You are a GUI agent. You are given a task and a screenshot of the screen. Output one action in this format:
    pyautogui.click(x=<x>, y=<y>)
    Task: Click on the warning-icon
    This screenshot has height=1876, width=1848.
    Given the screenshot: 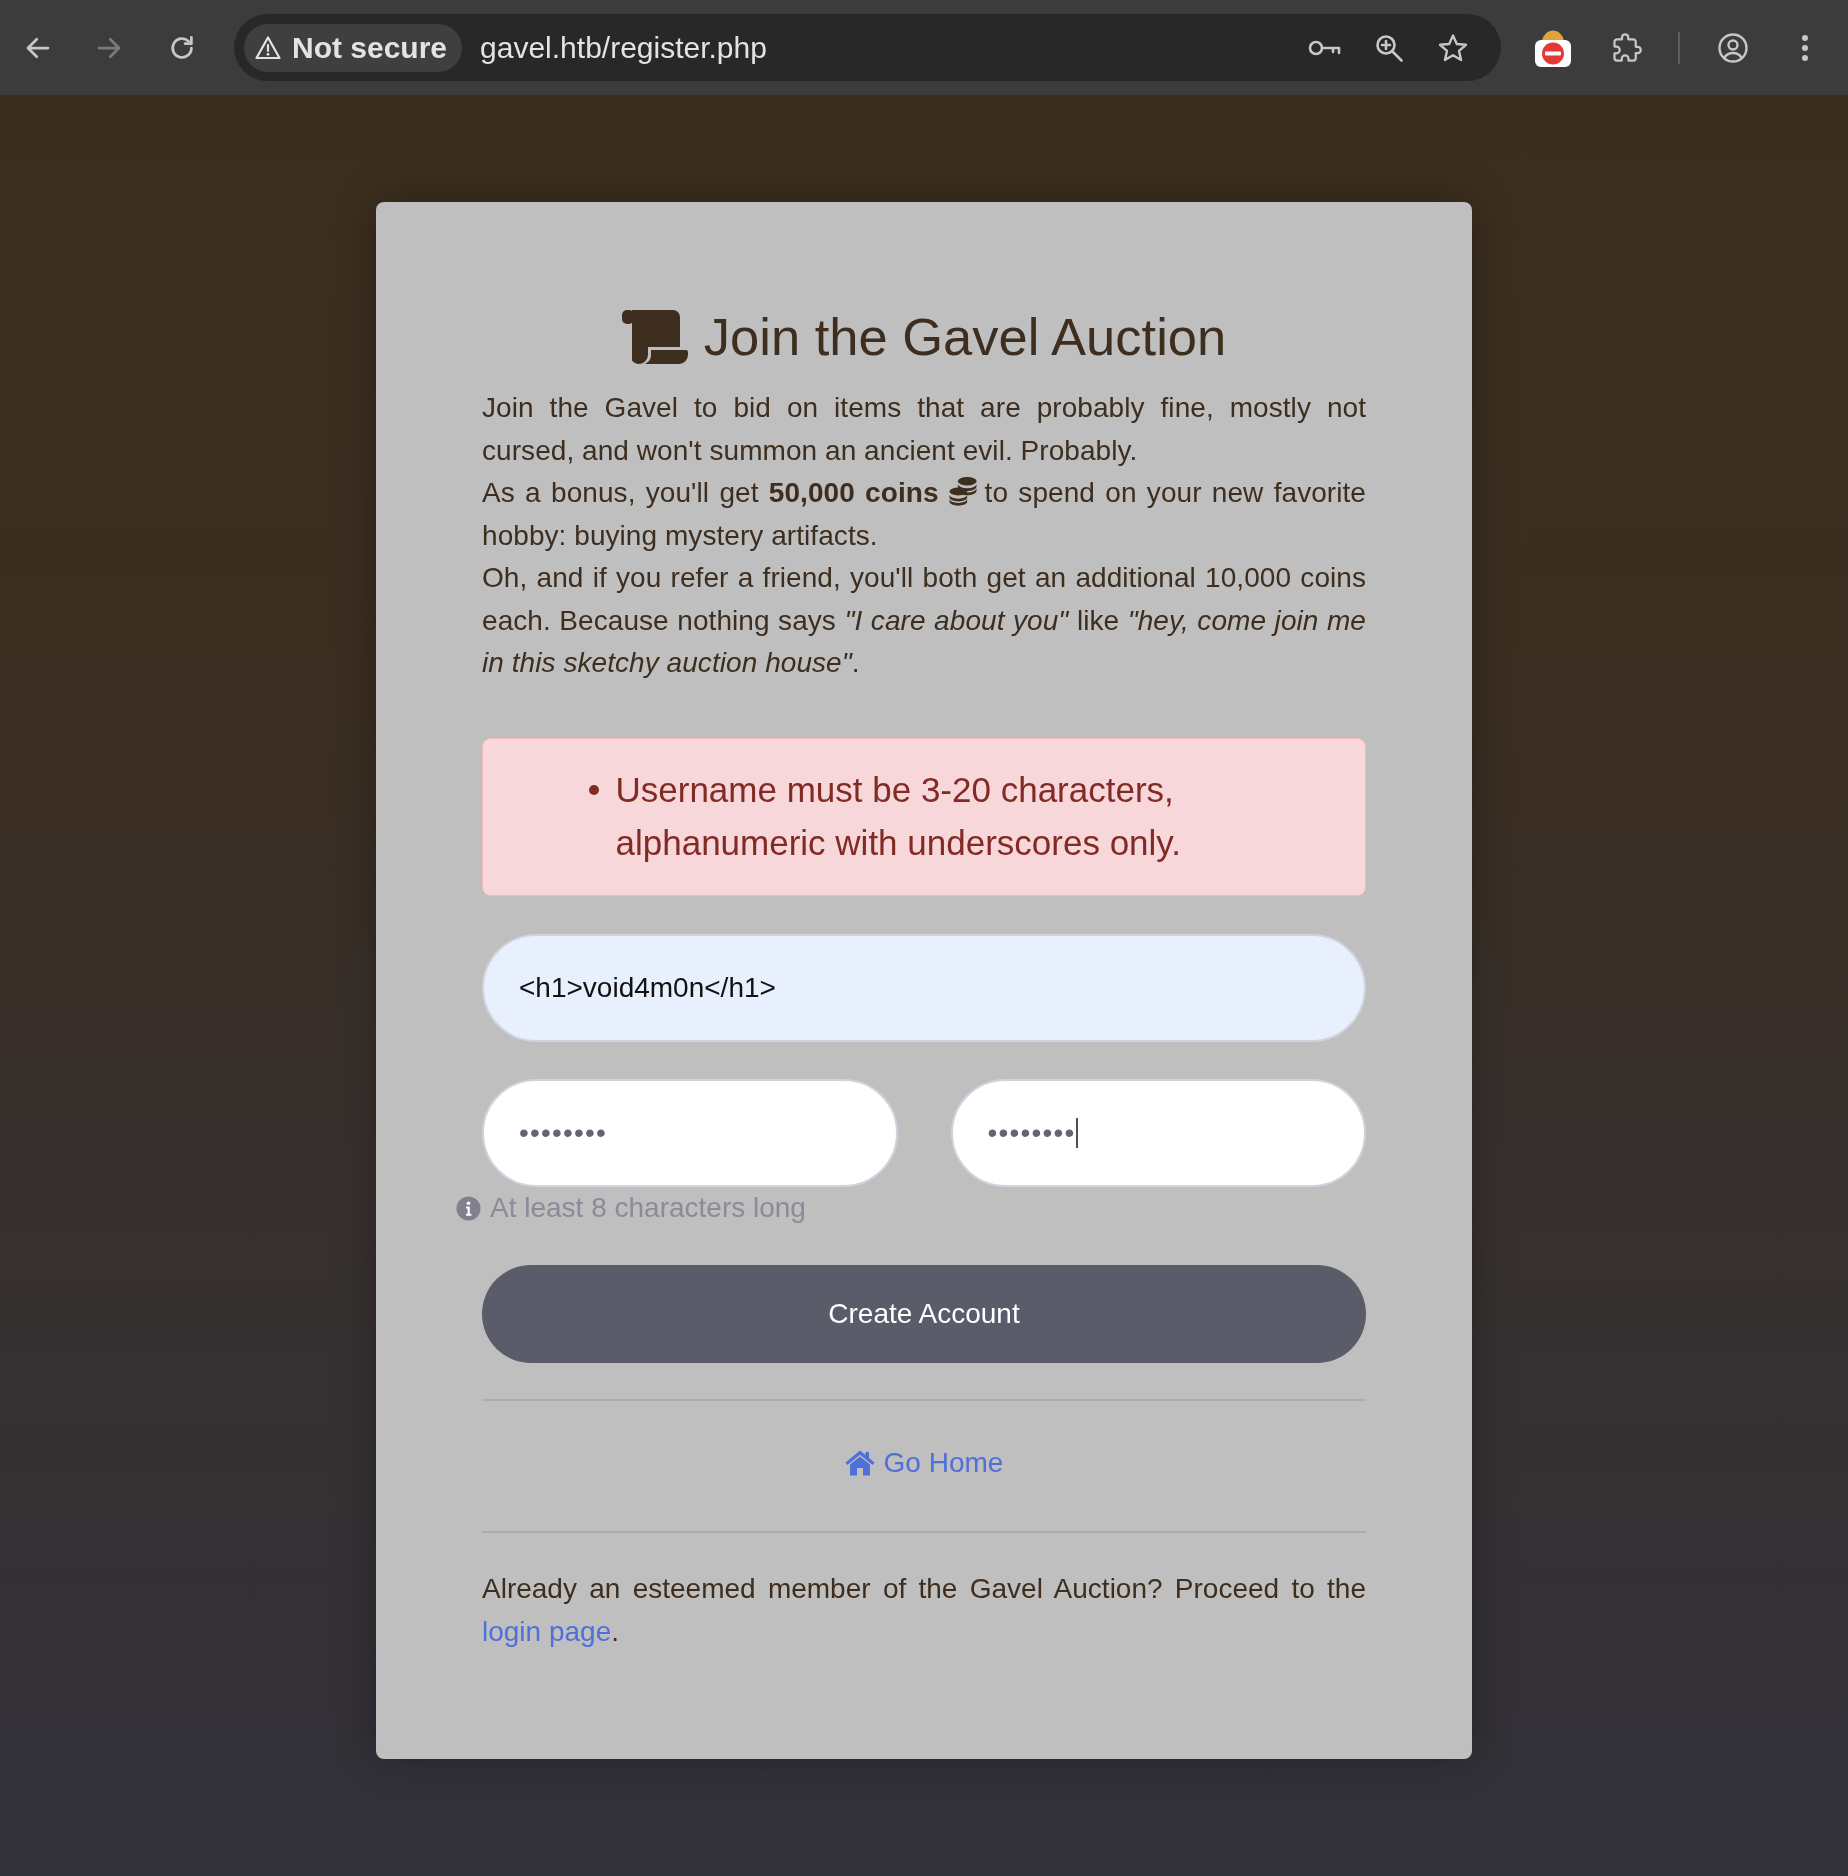 What is the action you would take?
    pyautogui.click(x=268, y=47)
    